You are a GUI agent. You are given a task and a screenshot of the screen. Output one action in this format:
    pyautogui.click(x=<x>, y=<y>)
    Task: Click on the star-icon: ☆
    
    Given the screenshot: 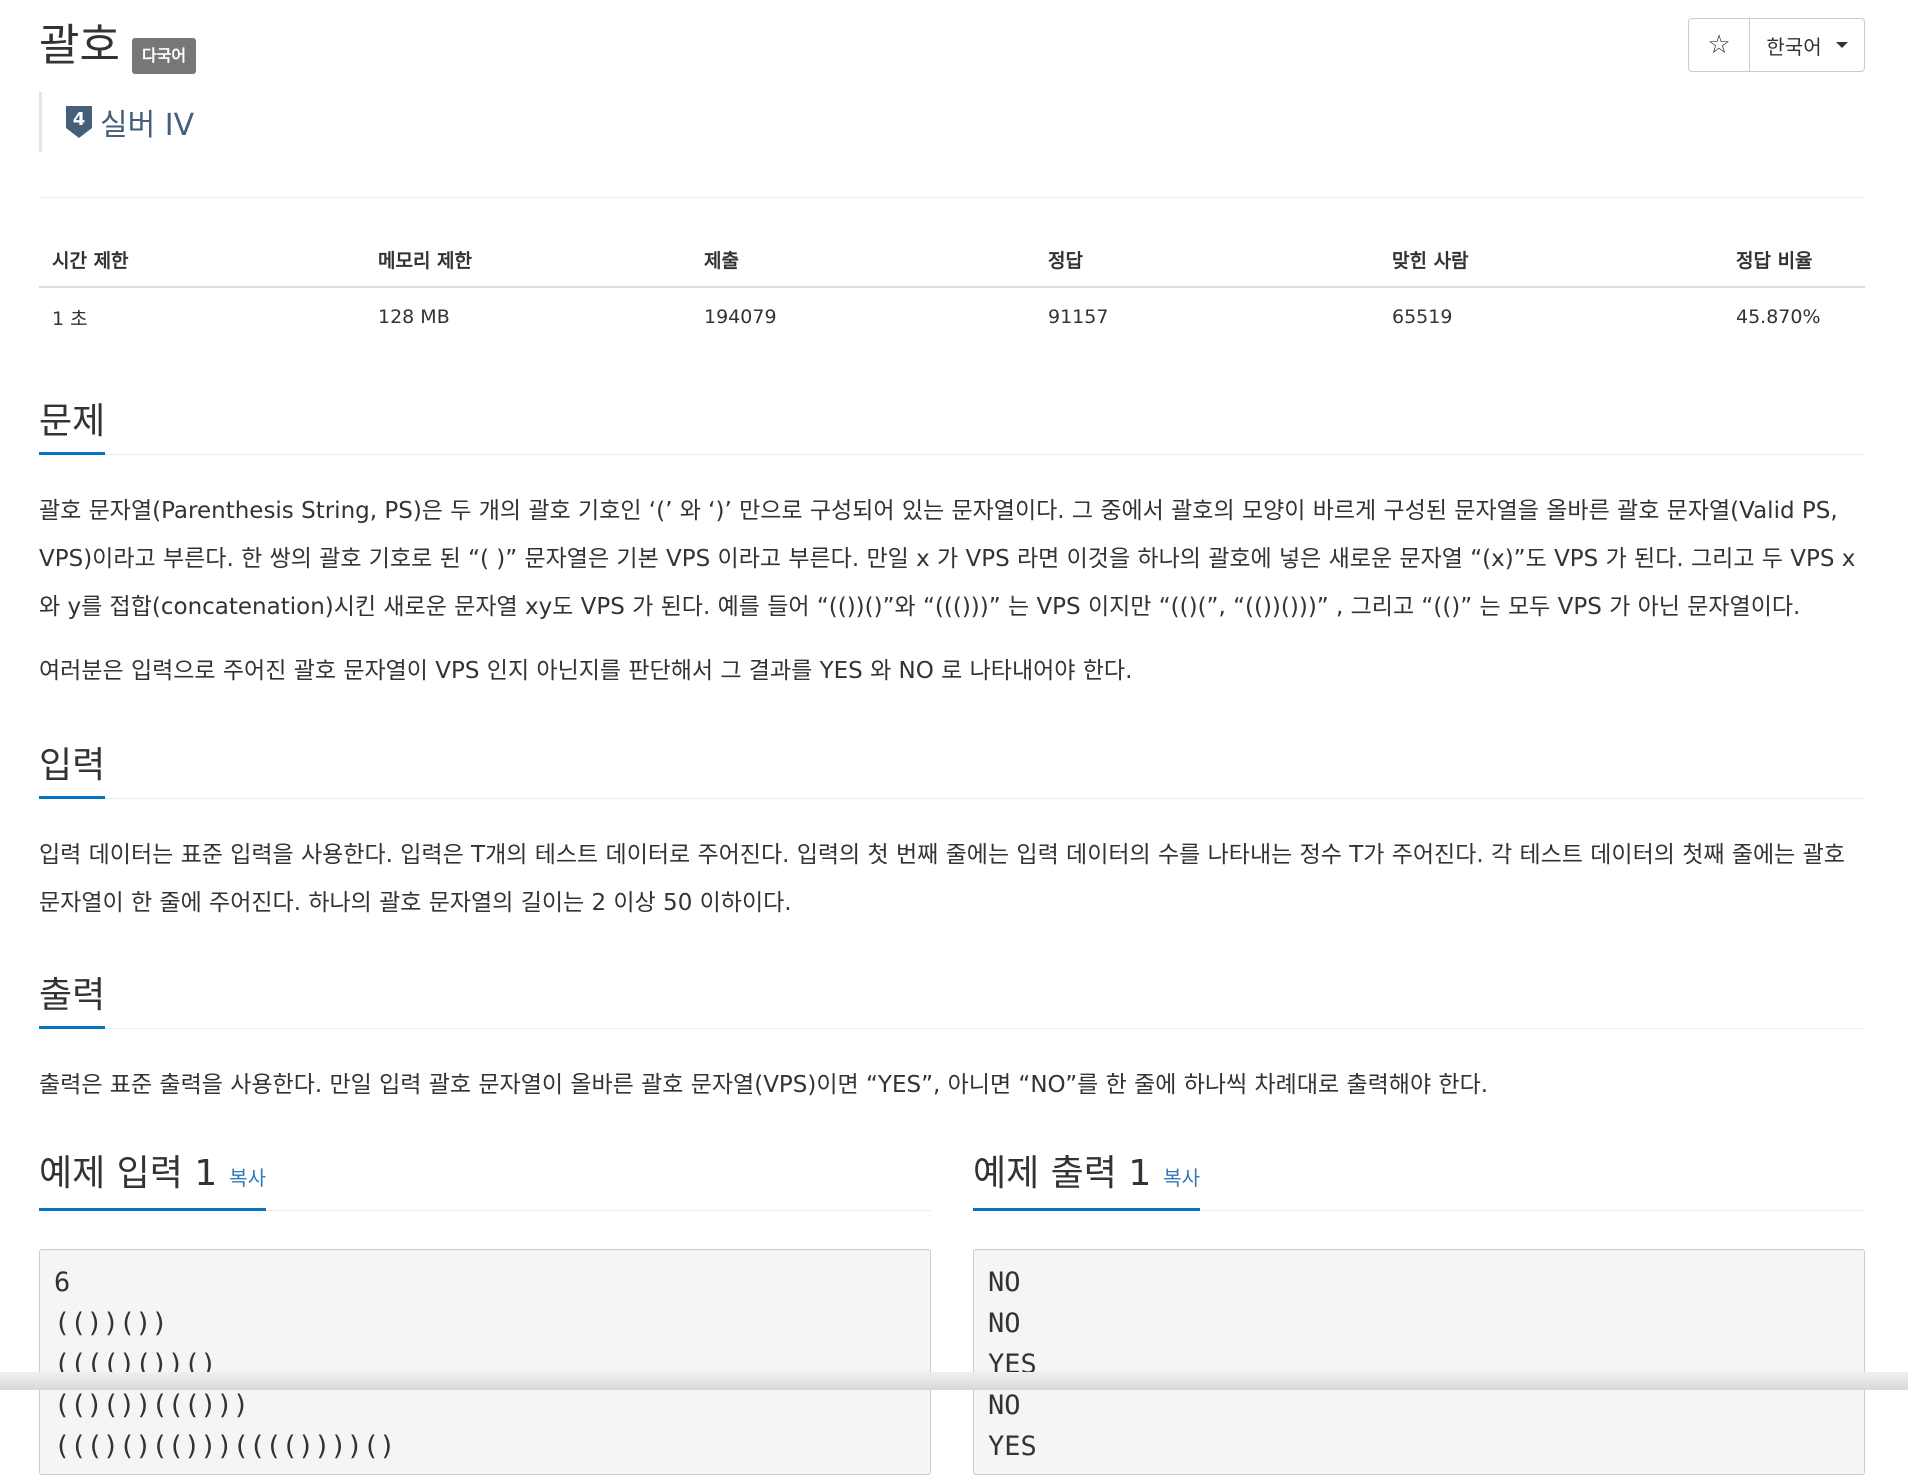 What is the action you would take?
    pyautogui.click(x=1719, y=45)
    